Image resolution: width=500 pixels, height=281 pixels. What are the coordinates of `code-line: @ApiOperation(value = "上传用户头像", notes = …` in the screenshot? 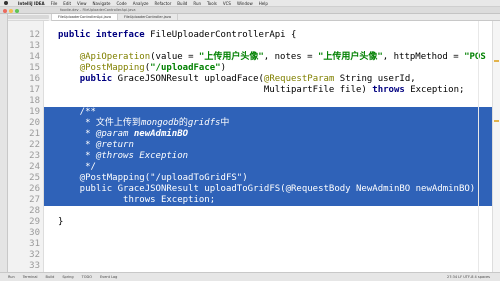 It's located at (272, 57).